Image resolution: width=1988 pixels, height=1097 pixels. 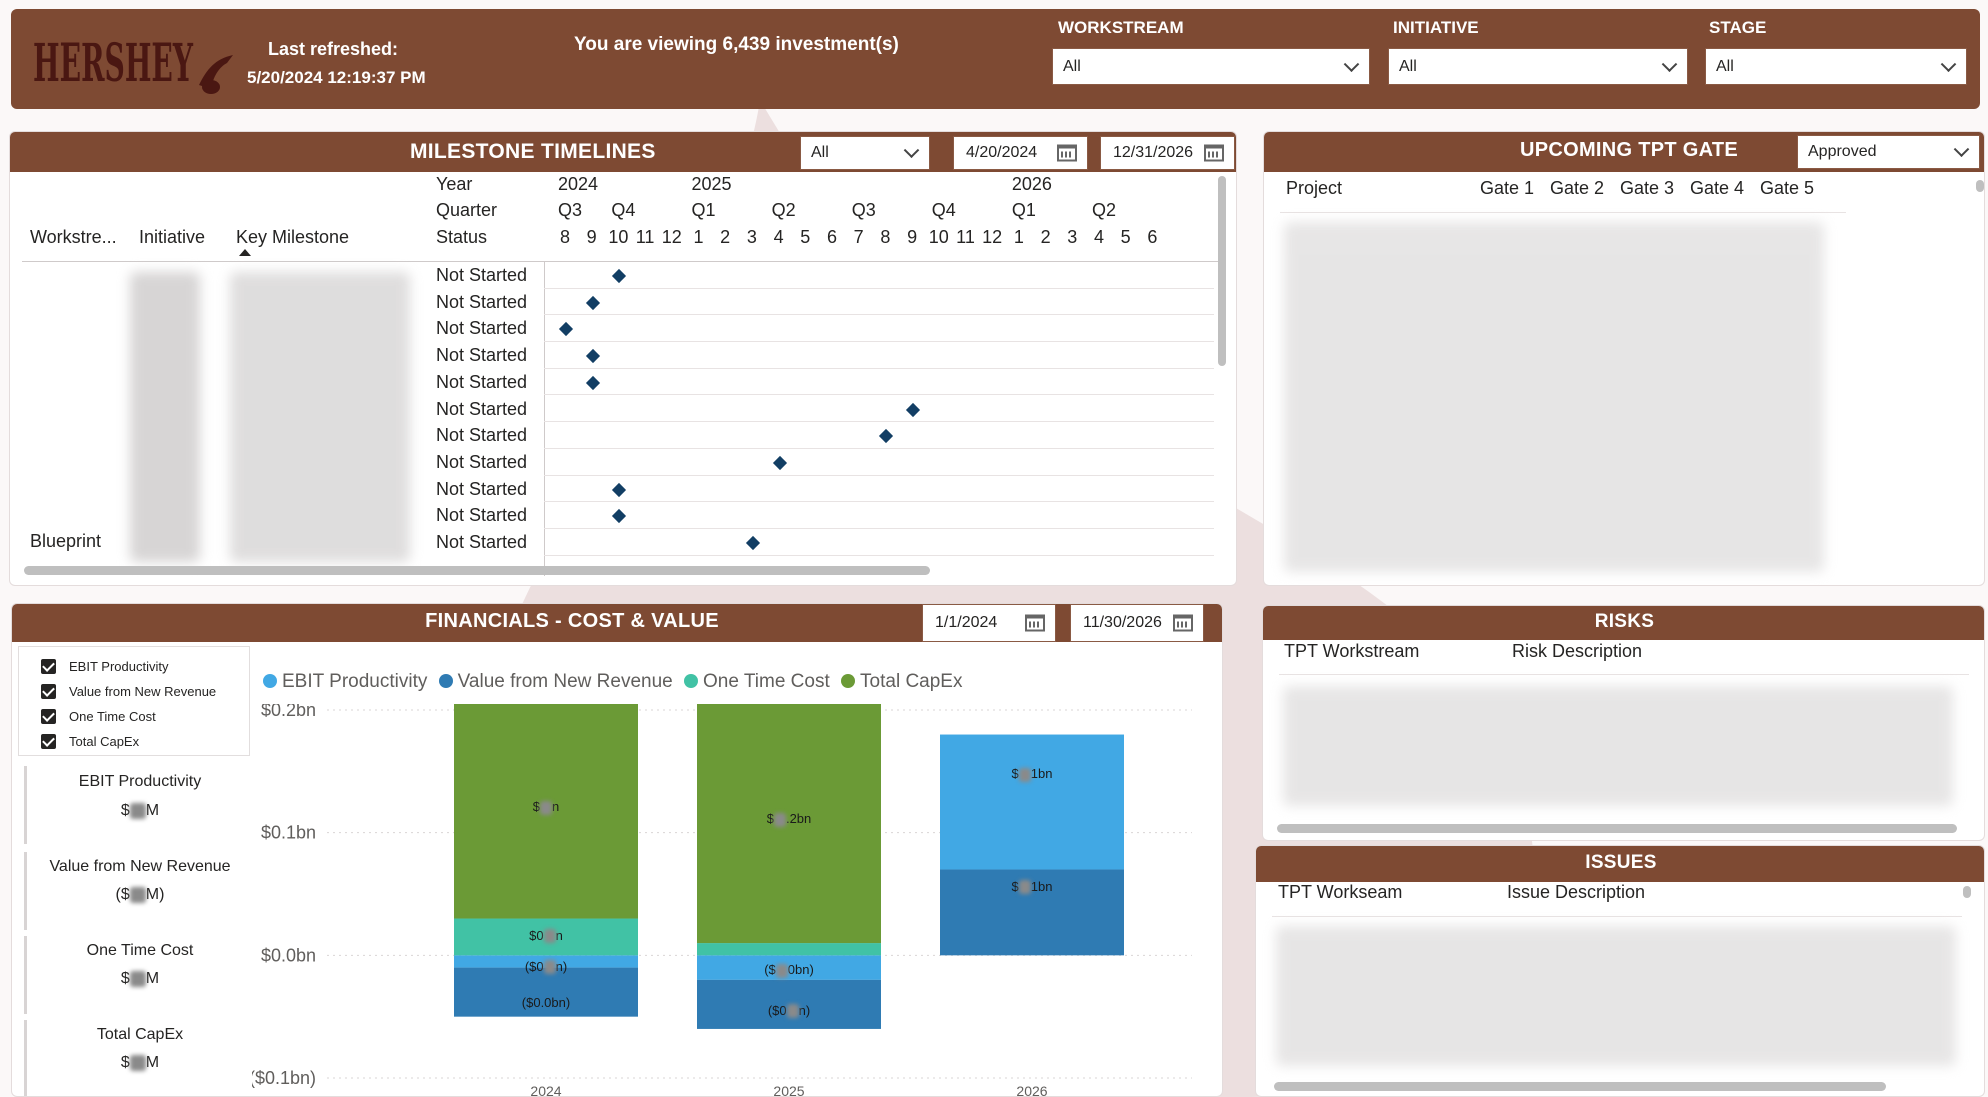 What do you see at coordinates (1577, 651) in the screenshot?
I see `risks-col-description: Risk Description` at bounding box center [1577, 651].